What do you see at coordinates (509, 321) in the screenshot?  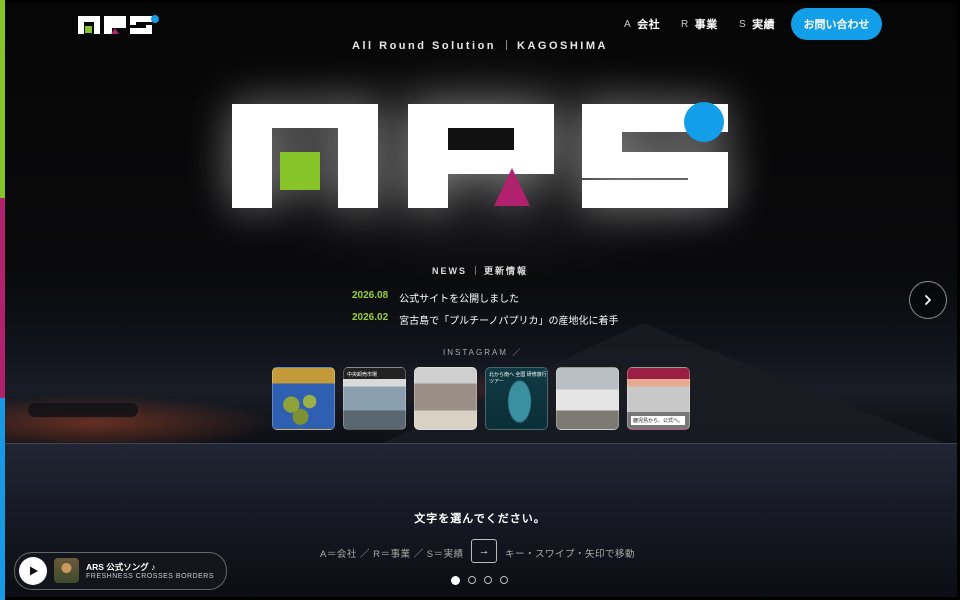 I see `news-title: 宮古島で「プルチーノパプリカ」の産地化に着手` at bounding box center [509, 321].